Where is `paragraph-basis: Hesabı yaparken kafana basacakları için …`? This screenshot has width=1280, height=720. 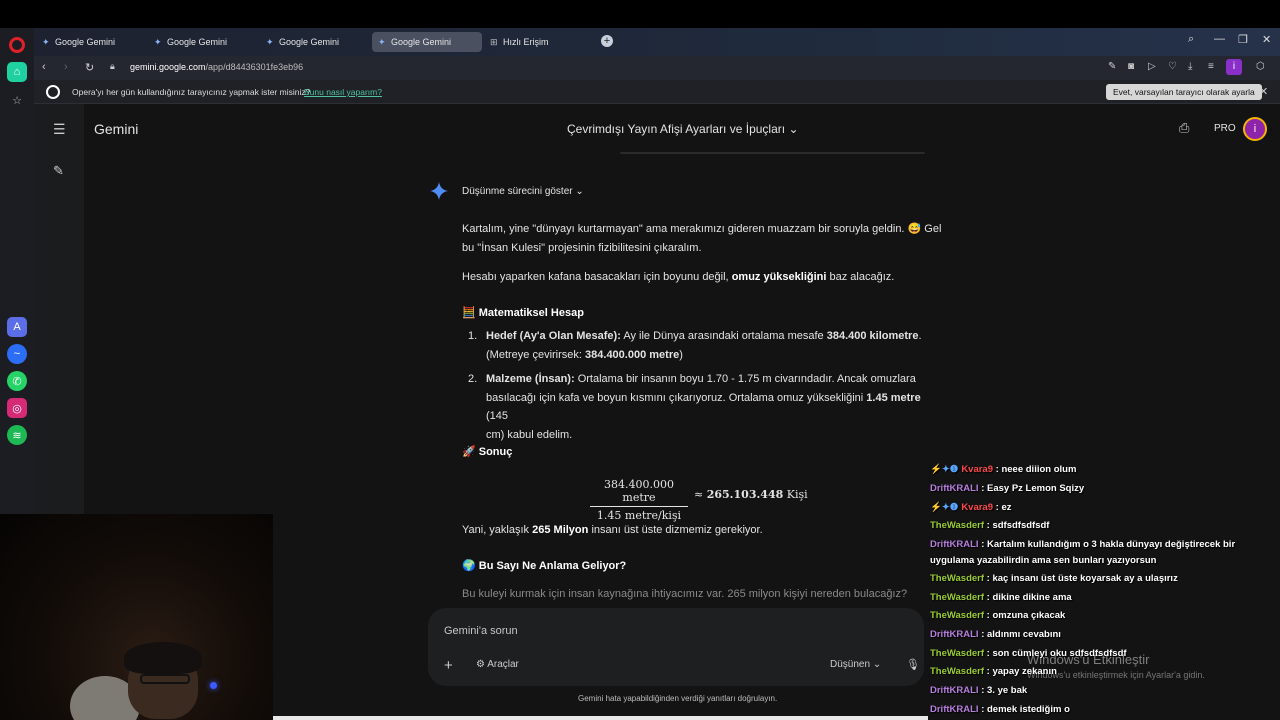 paragraph-basis: Hesabı yaparken kafana basacakları için … is located at coordinates (678, 277).